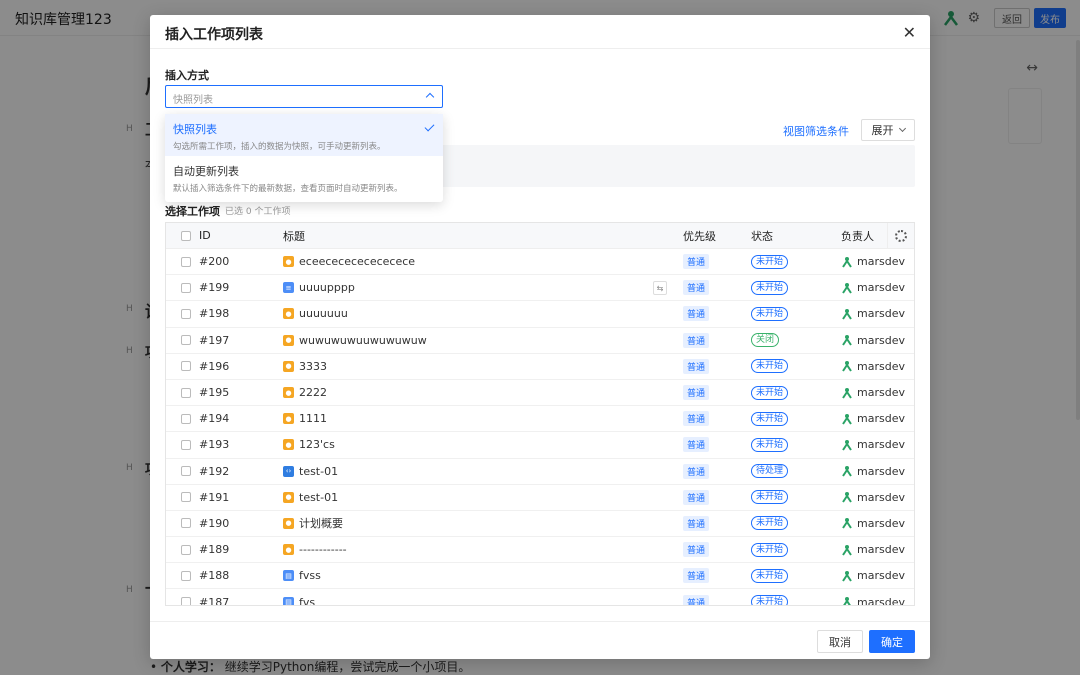  I want to click on row-title-cell: ▤ fvs, so click(299, 597).